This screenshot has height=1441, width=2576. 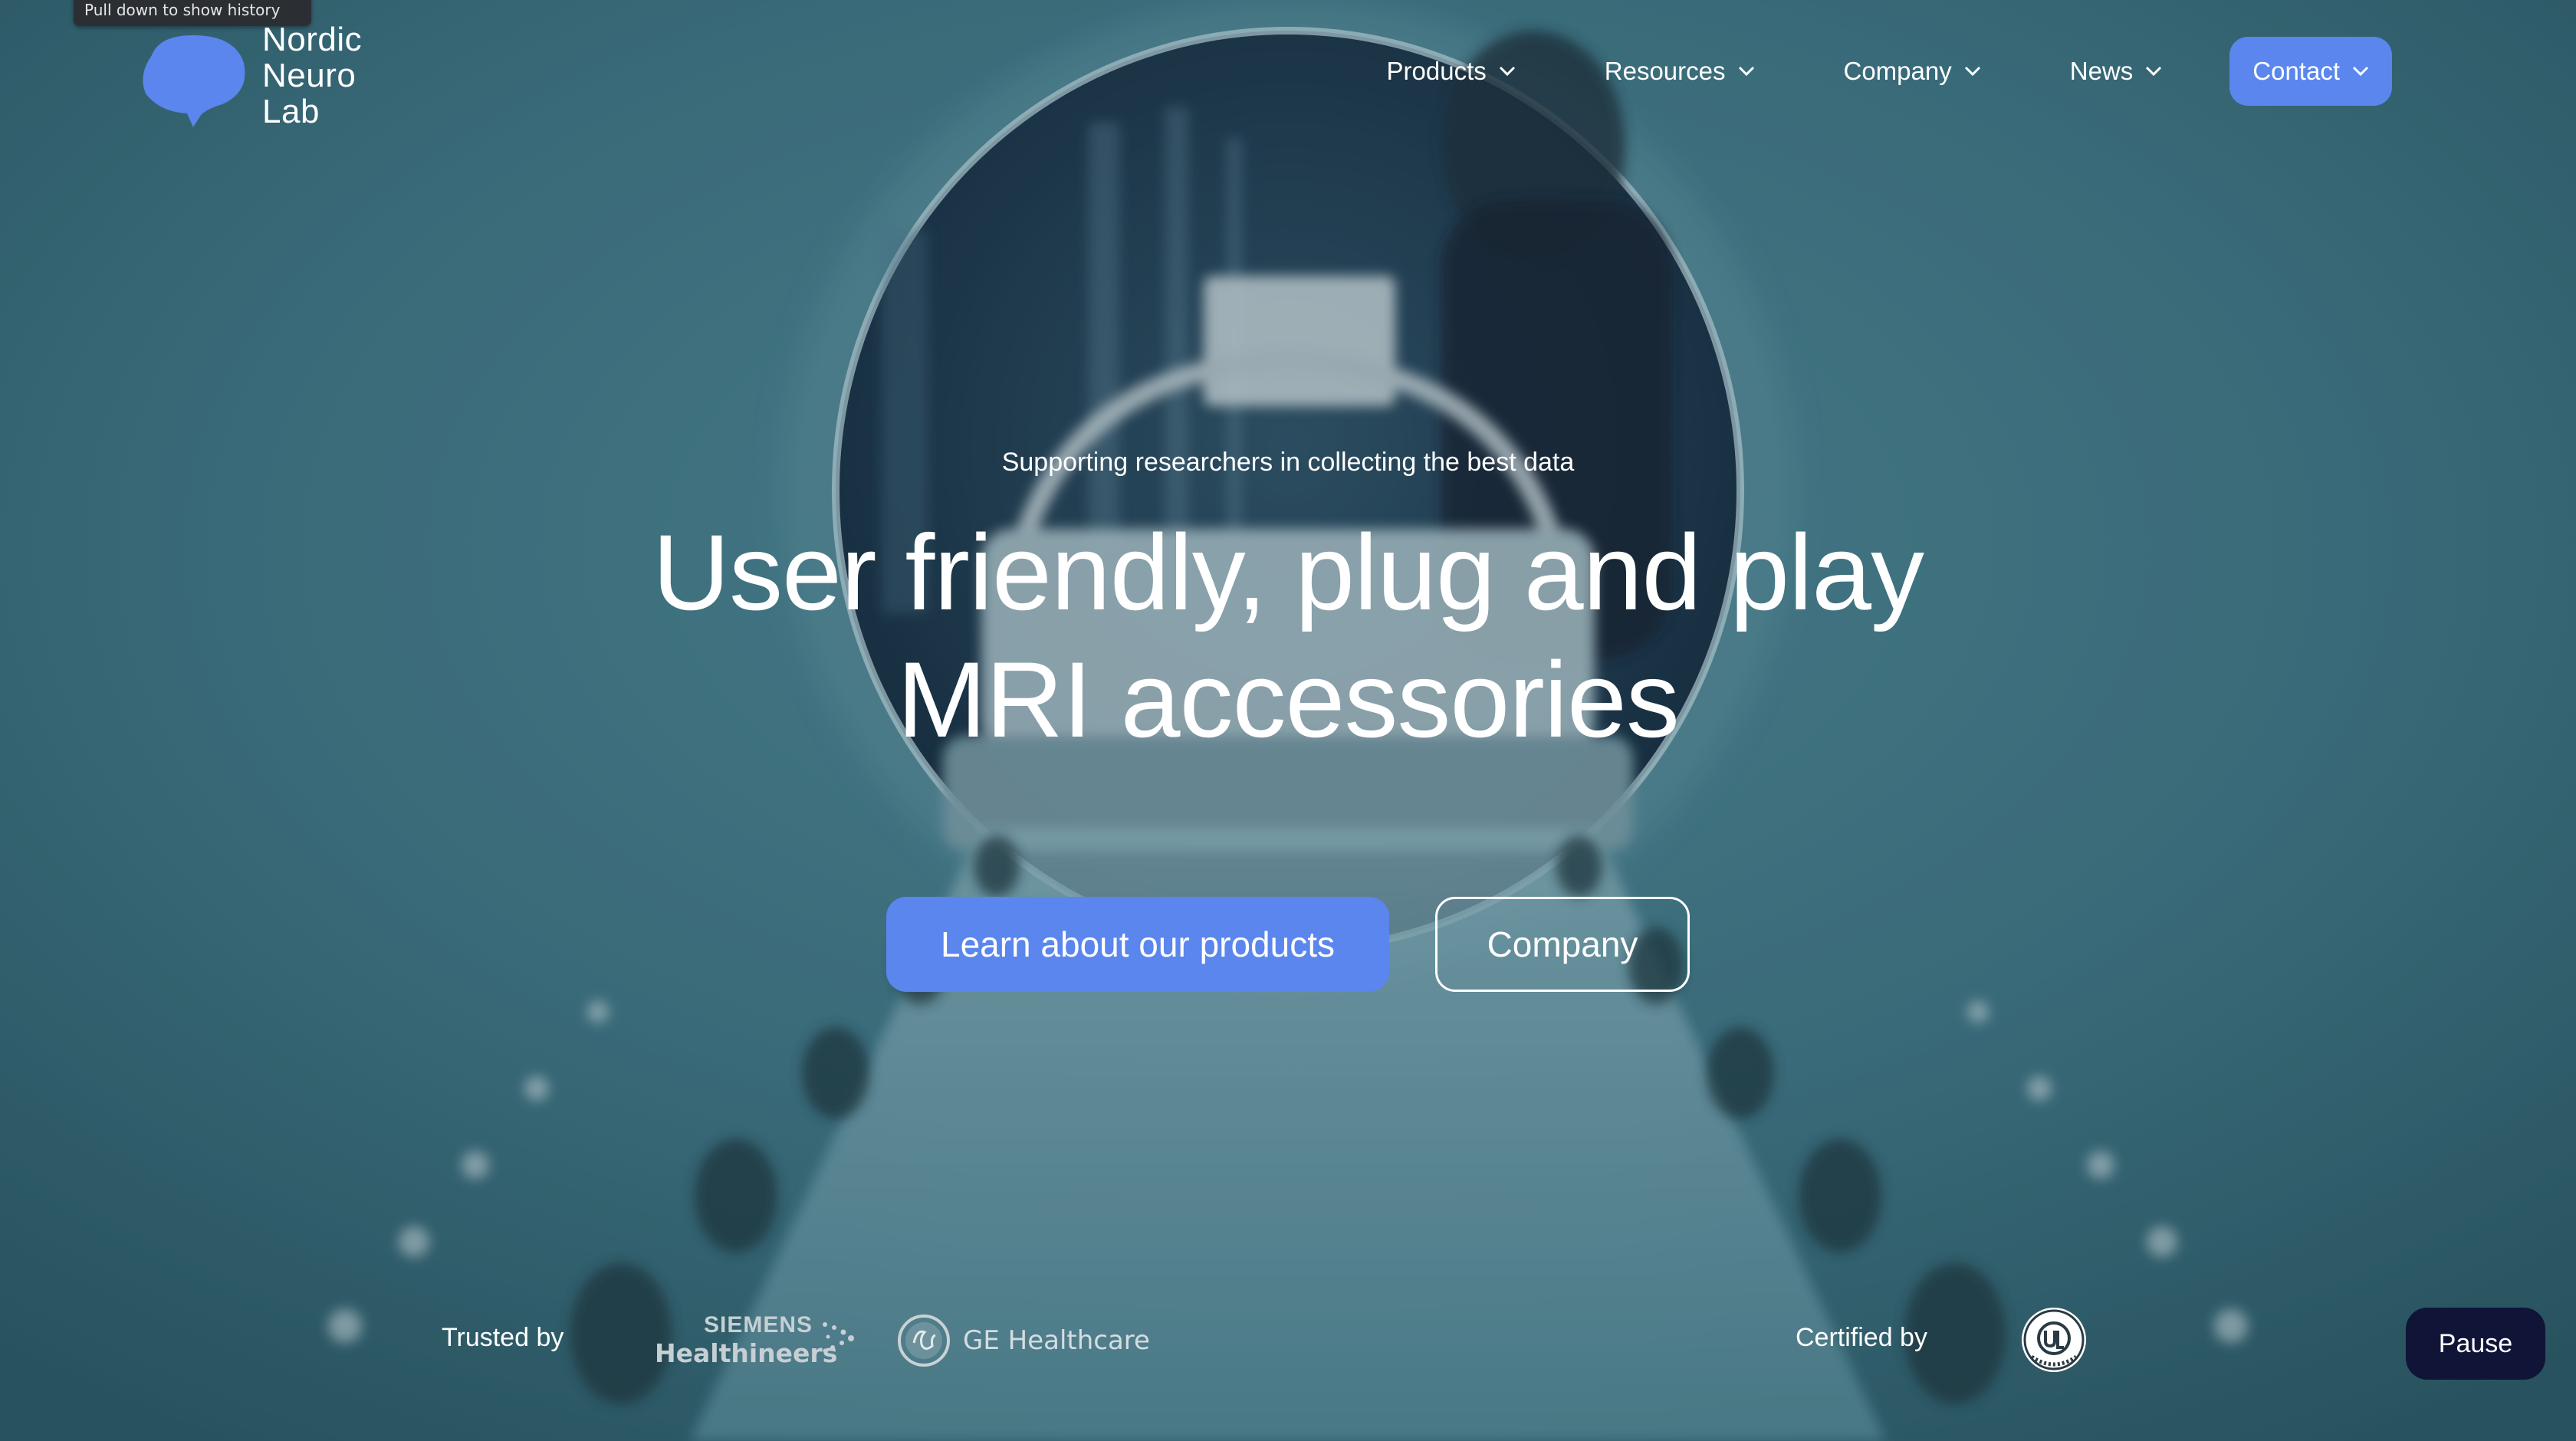 What do you see at coordinates (1436, 71) in the screenshot?
I see `nav-products-label: Products` at bounding box center [1436, 71].